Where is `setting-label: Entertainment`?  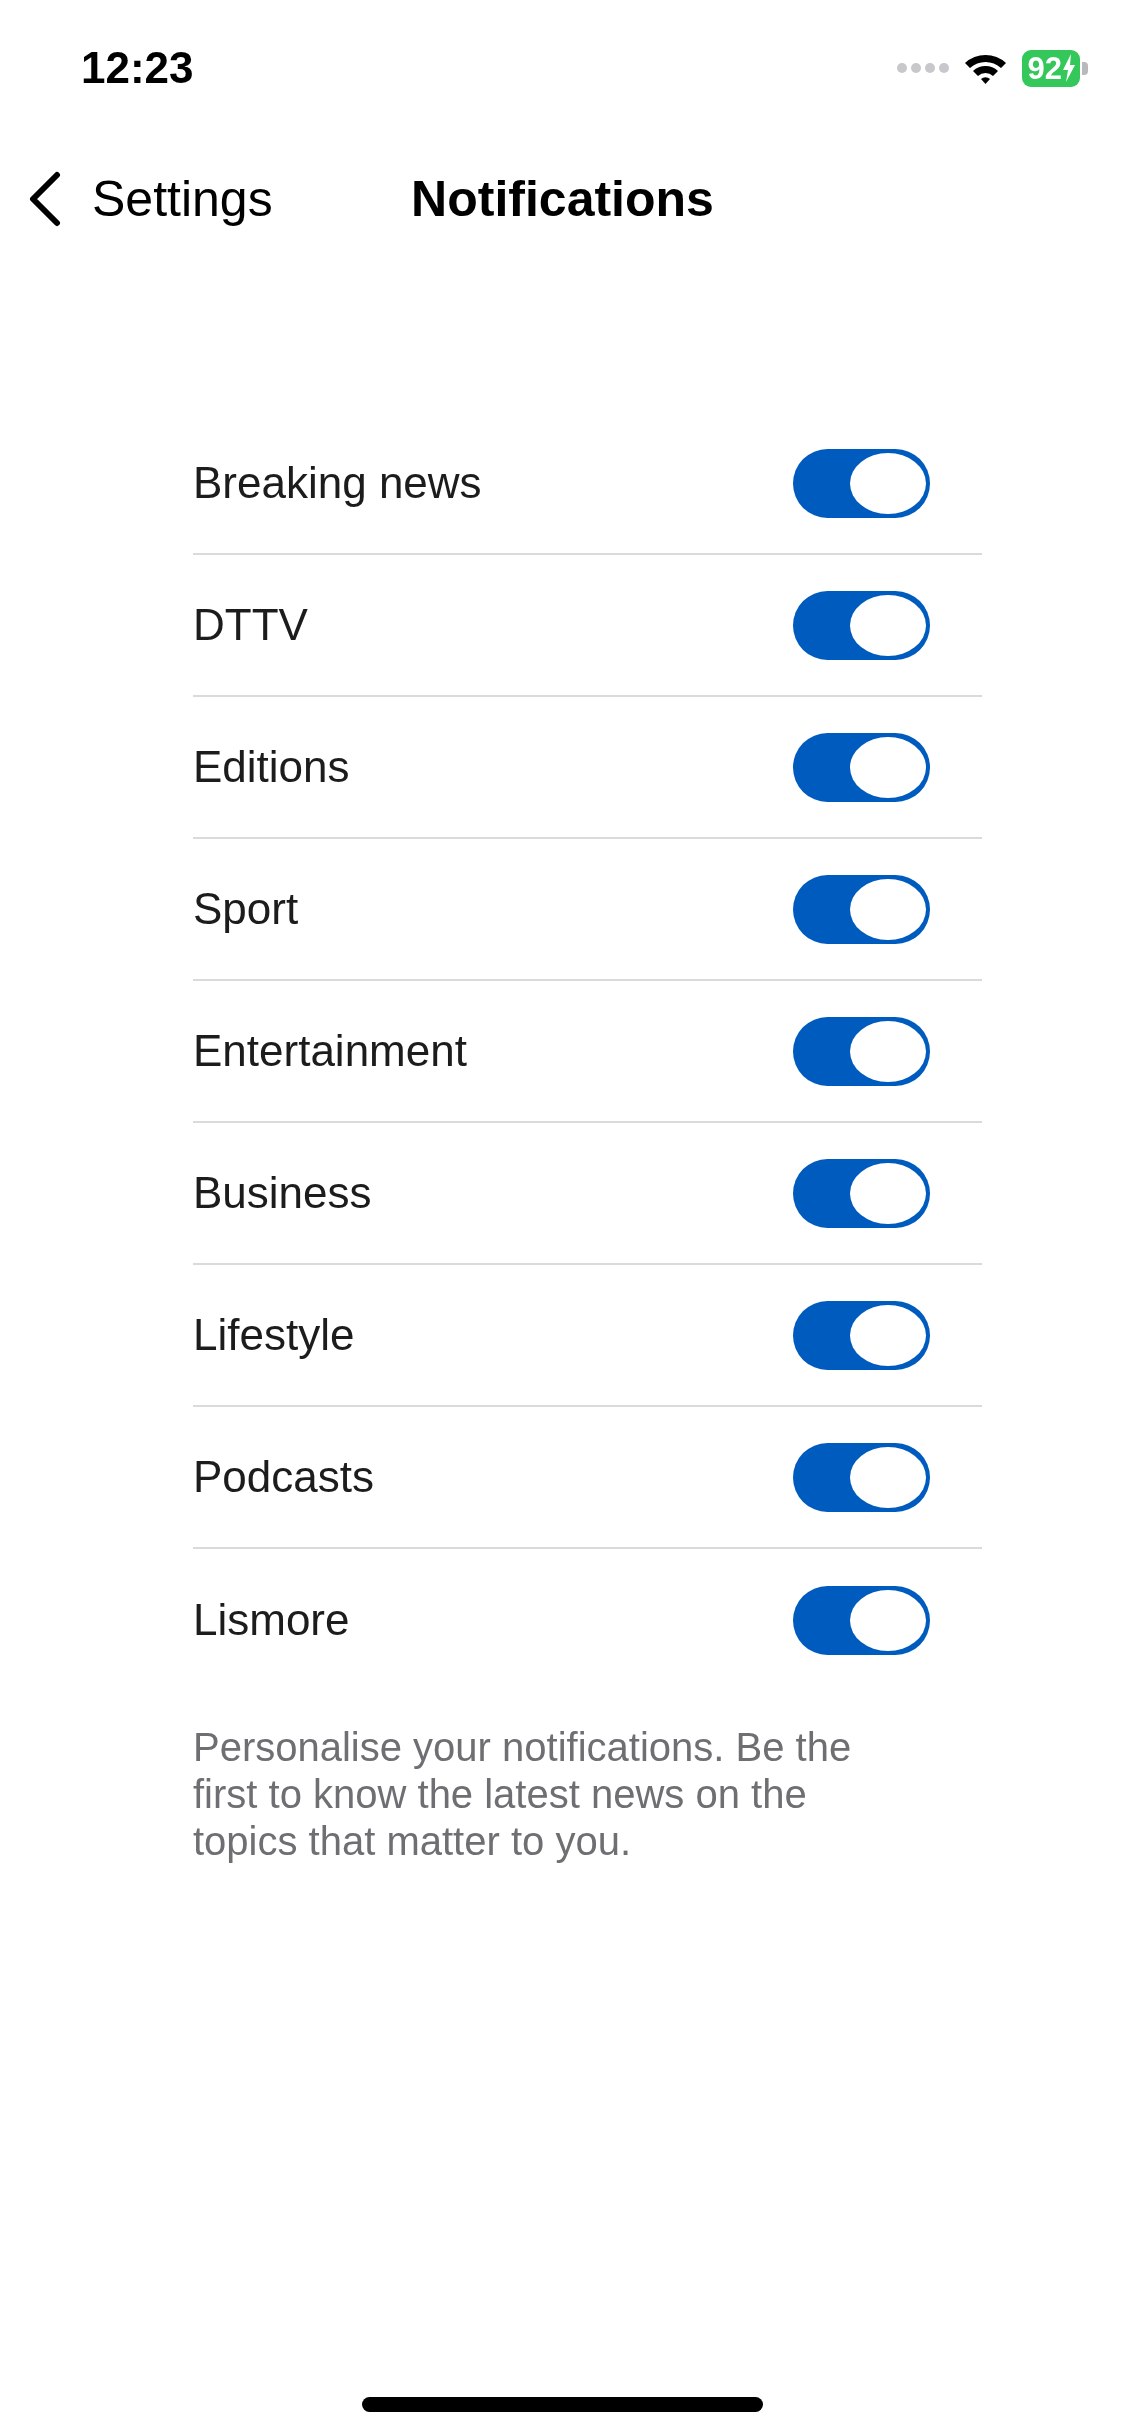
setting-label: Entertainment is located at coordinates (330, 1050).